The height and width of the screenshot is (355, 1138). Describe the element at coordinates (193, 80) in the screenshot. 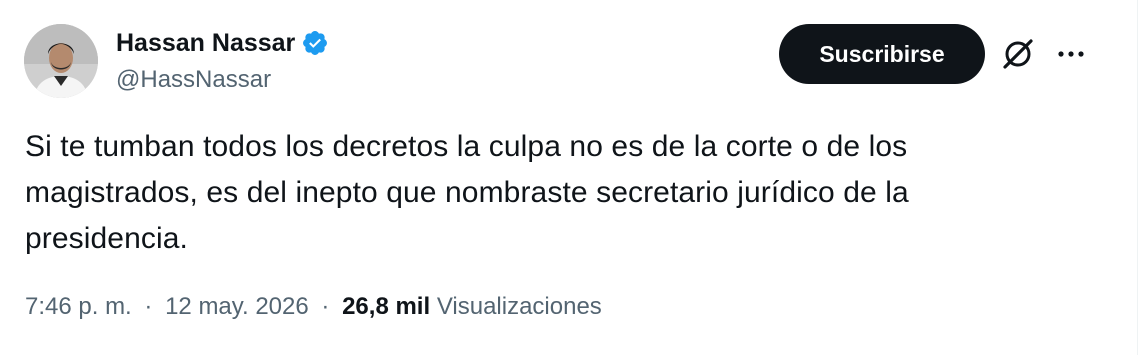

I see `author-handle: @HassNassar` at that location.